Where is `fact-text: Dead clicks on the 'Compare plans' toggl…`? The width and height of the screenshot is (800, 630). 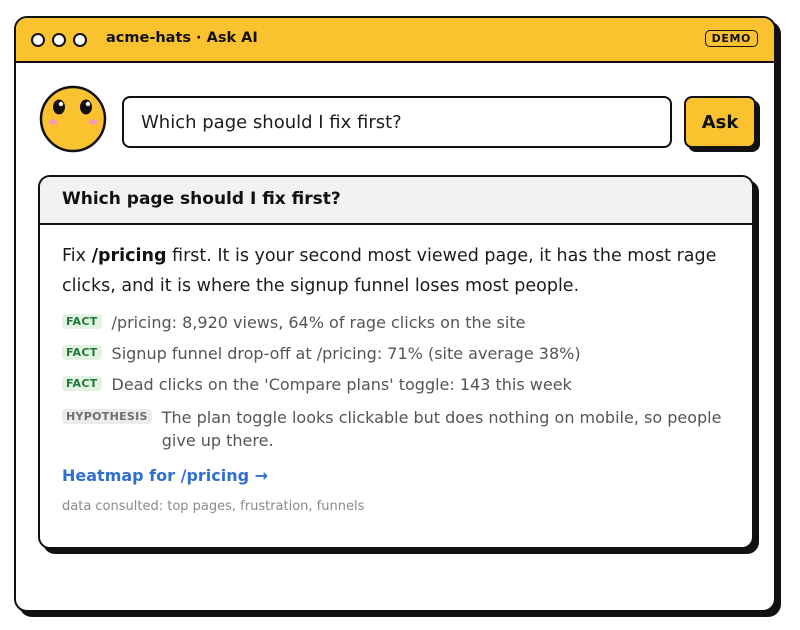 fact-text: Dead clicks on the 'Compare plans' toggl… is located at coordinates (341, 384).